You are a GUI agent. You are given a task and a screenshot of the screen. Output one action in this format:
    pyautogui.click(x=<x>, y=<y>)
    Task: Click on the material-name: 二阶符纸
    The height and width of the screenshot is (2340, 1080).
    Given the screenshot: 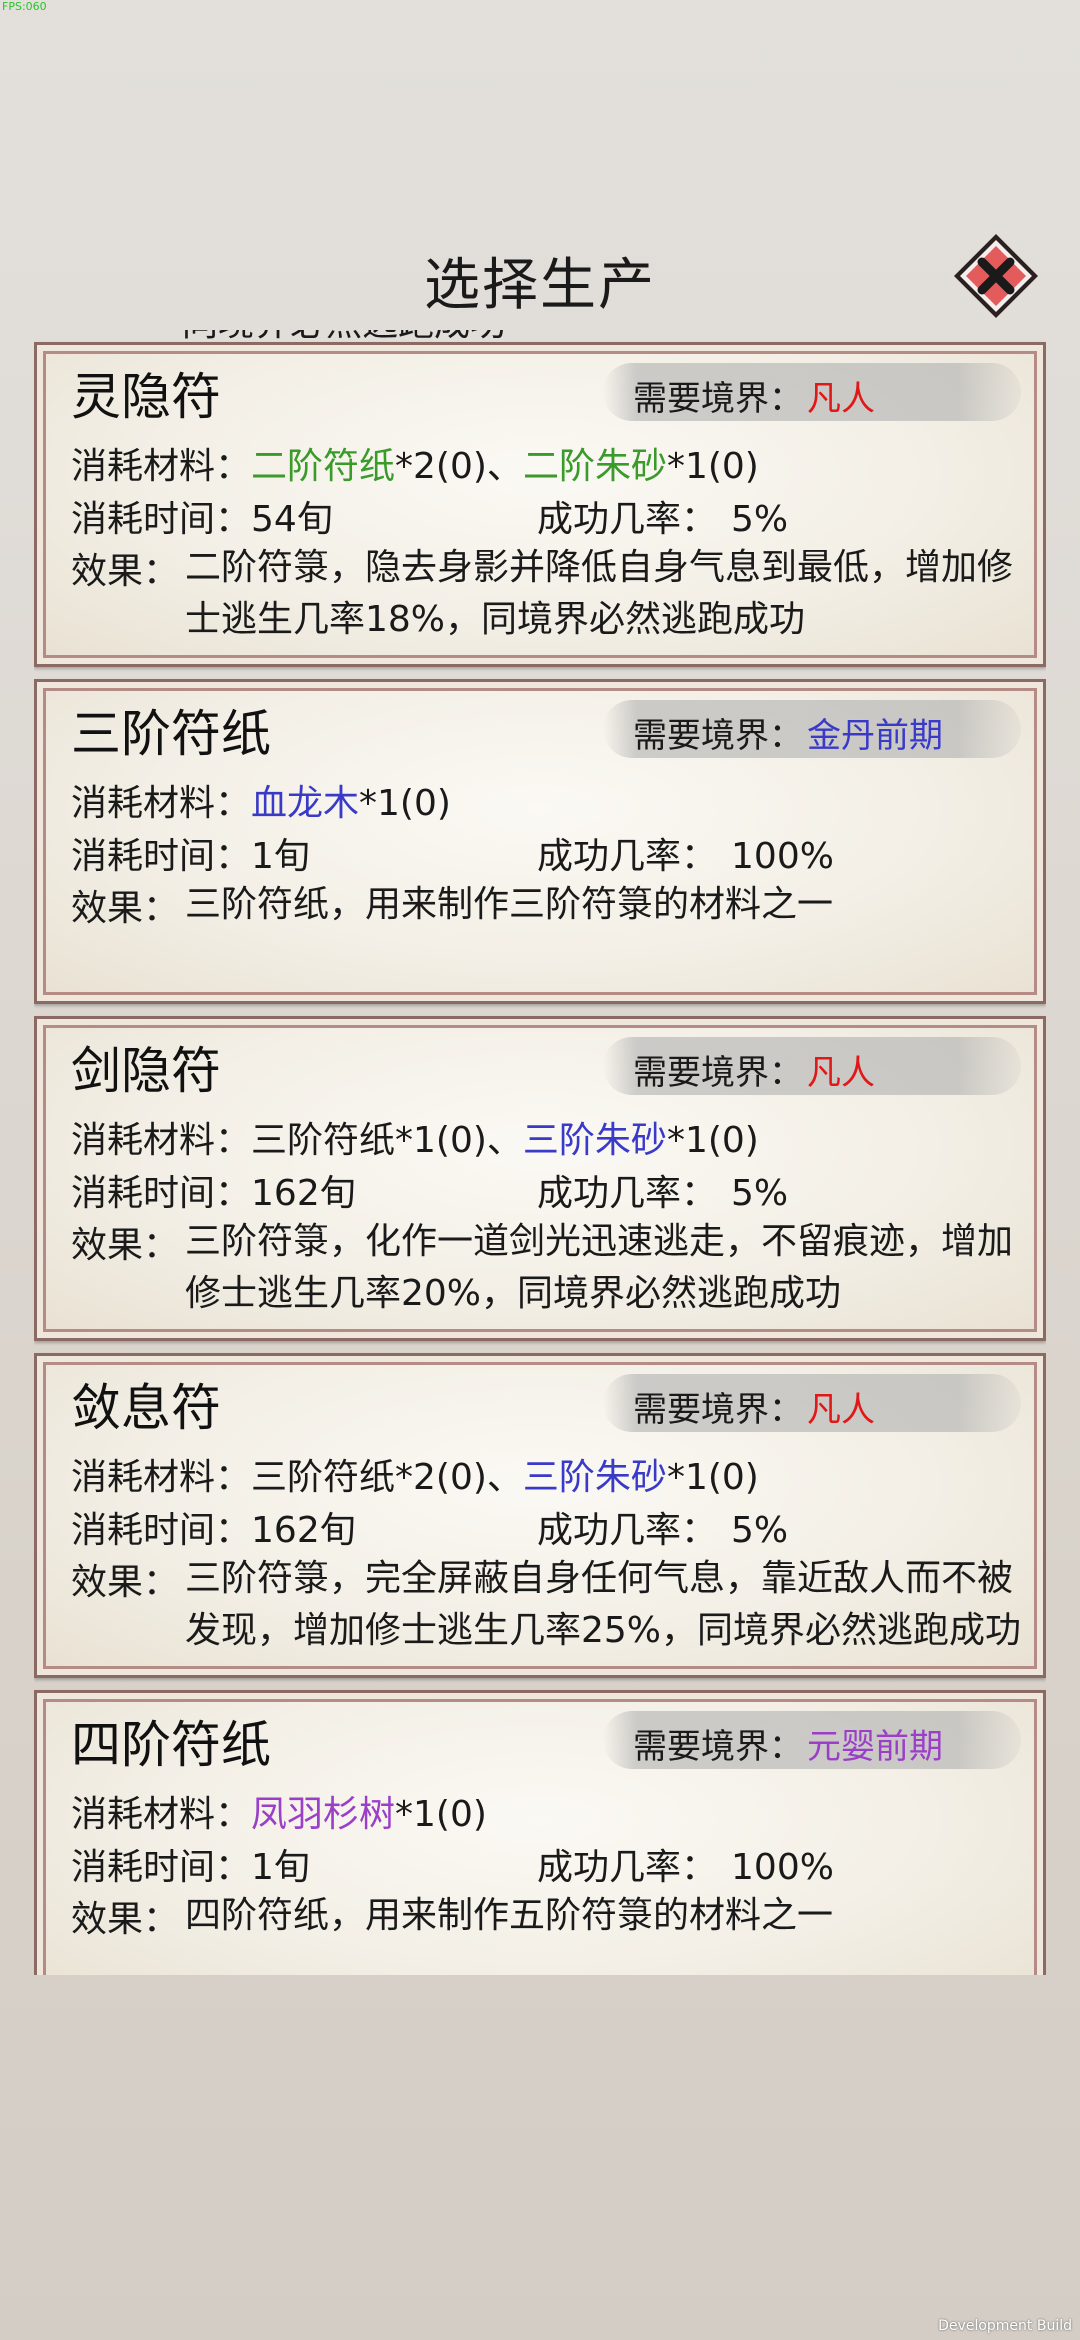 What is the action you would take?
    pyautogui.click(x=323, y=466)
    